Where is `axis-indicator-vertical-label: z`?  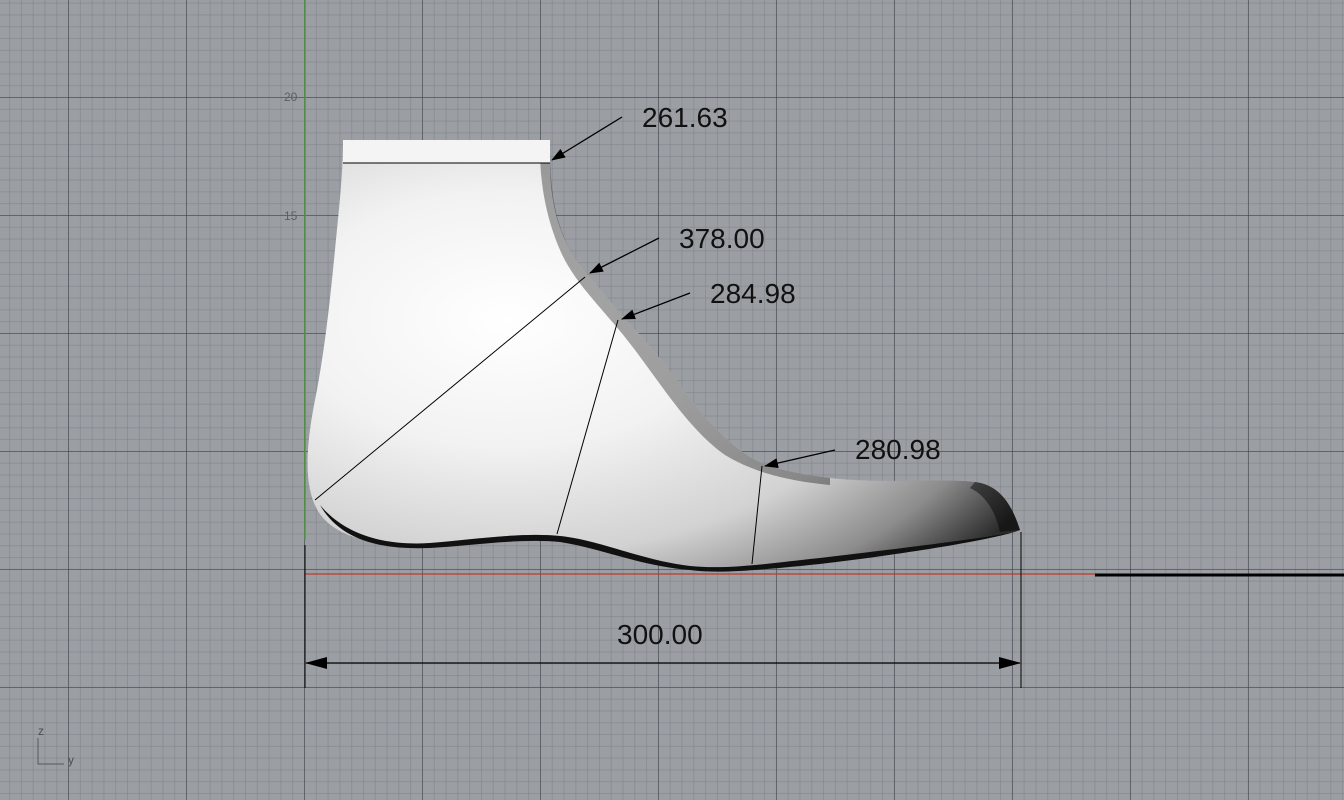 axis-indicator-vertical-label: z is located at coordinates (41, 731).